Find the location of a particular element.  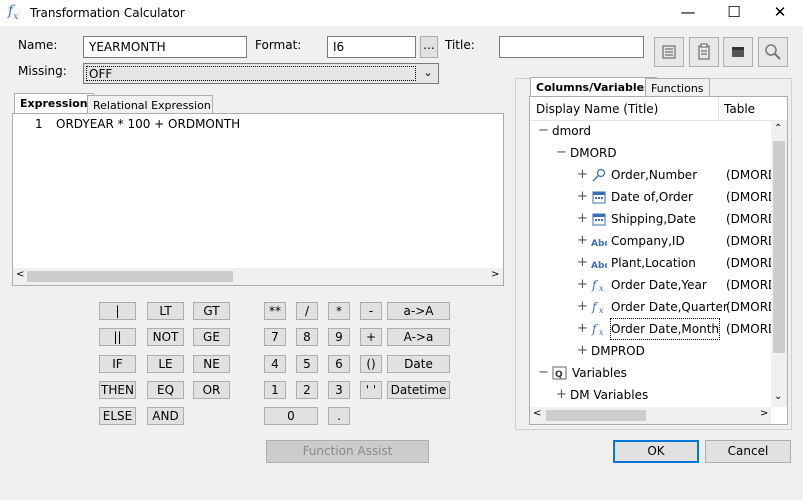

tree-row: + f x Order Date,Month (DMORD is located at coordinates (653, 329).